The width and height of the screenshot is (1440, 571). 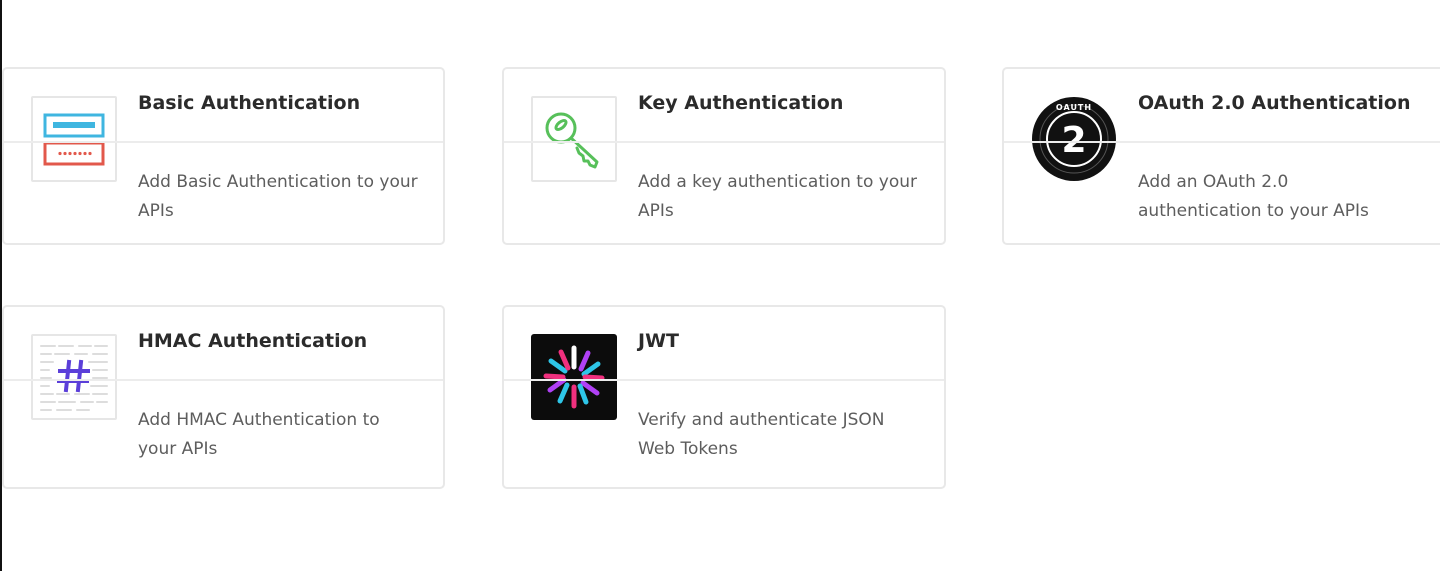 What do you see at coordinates (253, 341) in the screenshot?
I see `plugin-title: HMAC Authentication` at bounding box center [253, 341].